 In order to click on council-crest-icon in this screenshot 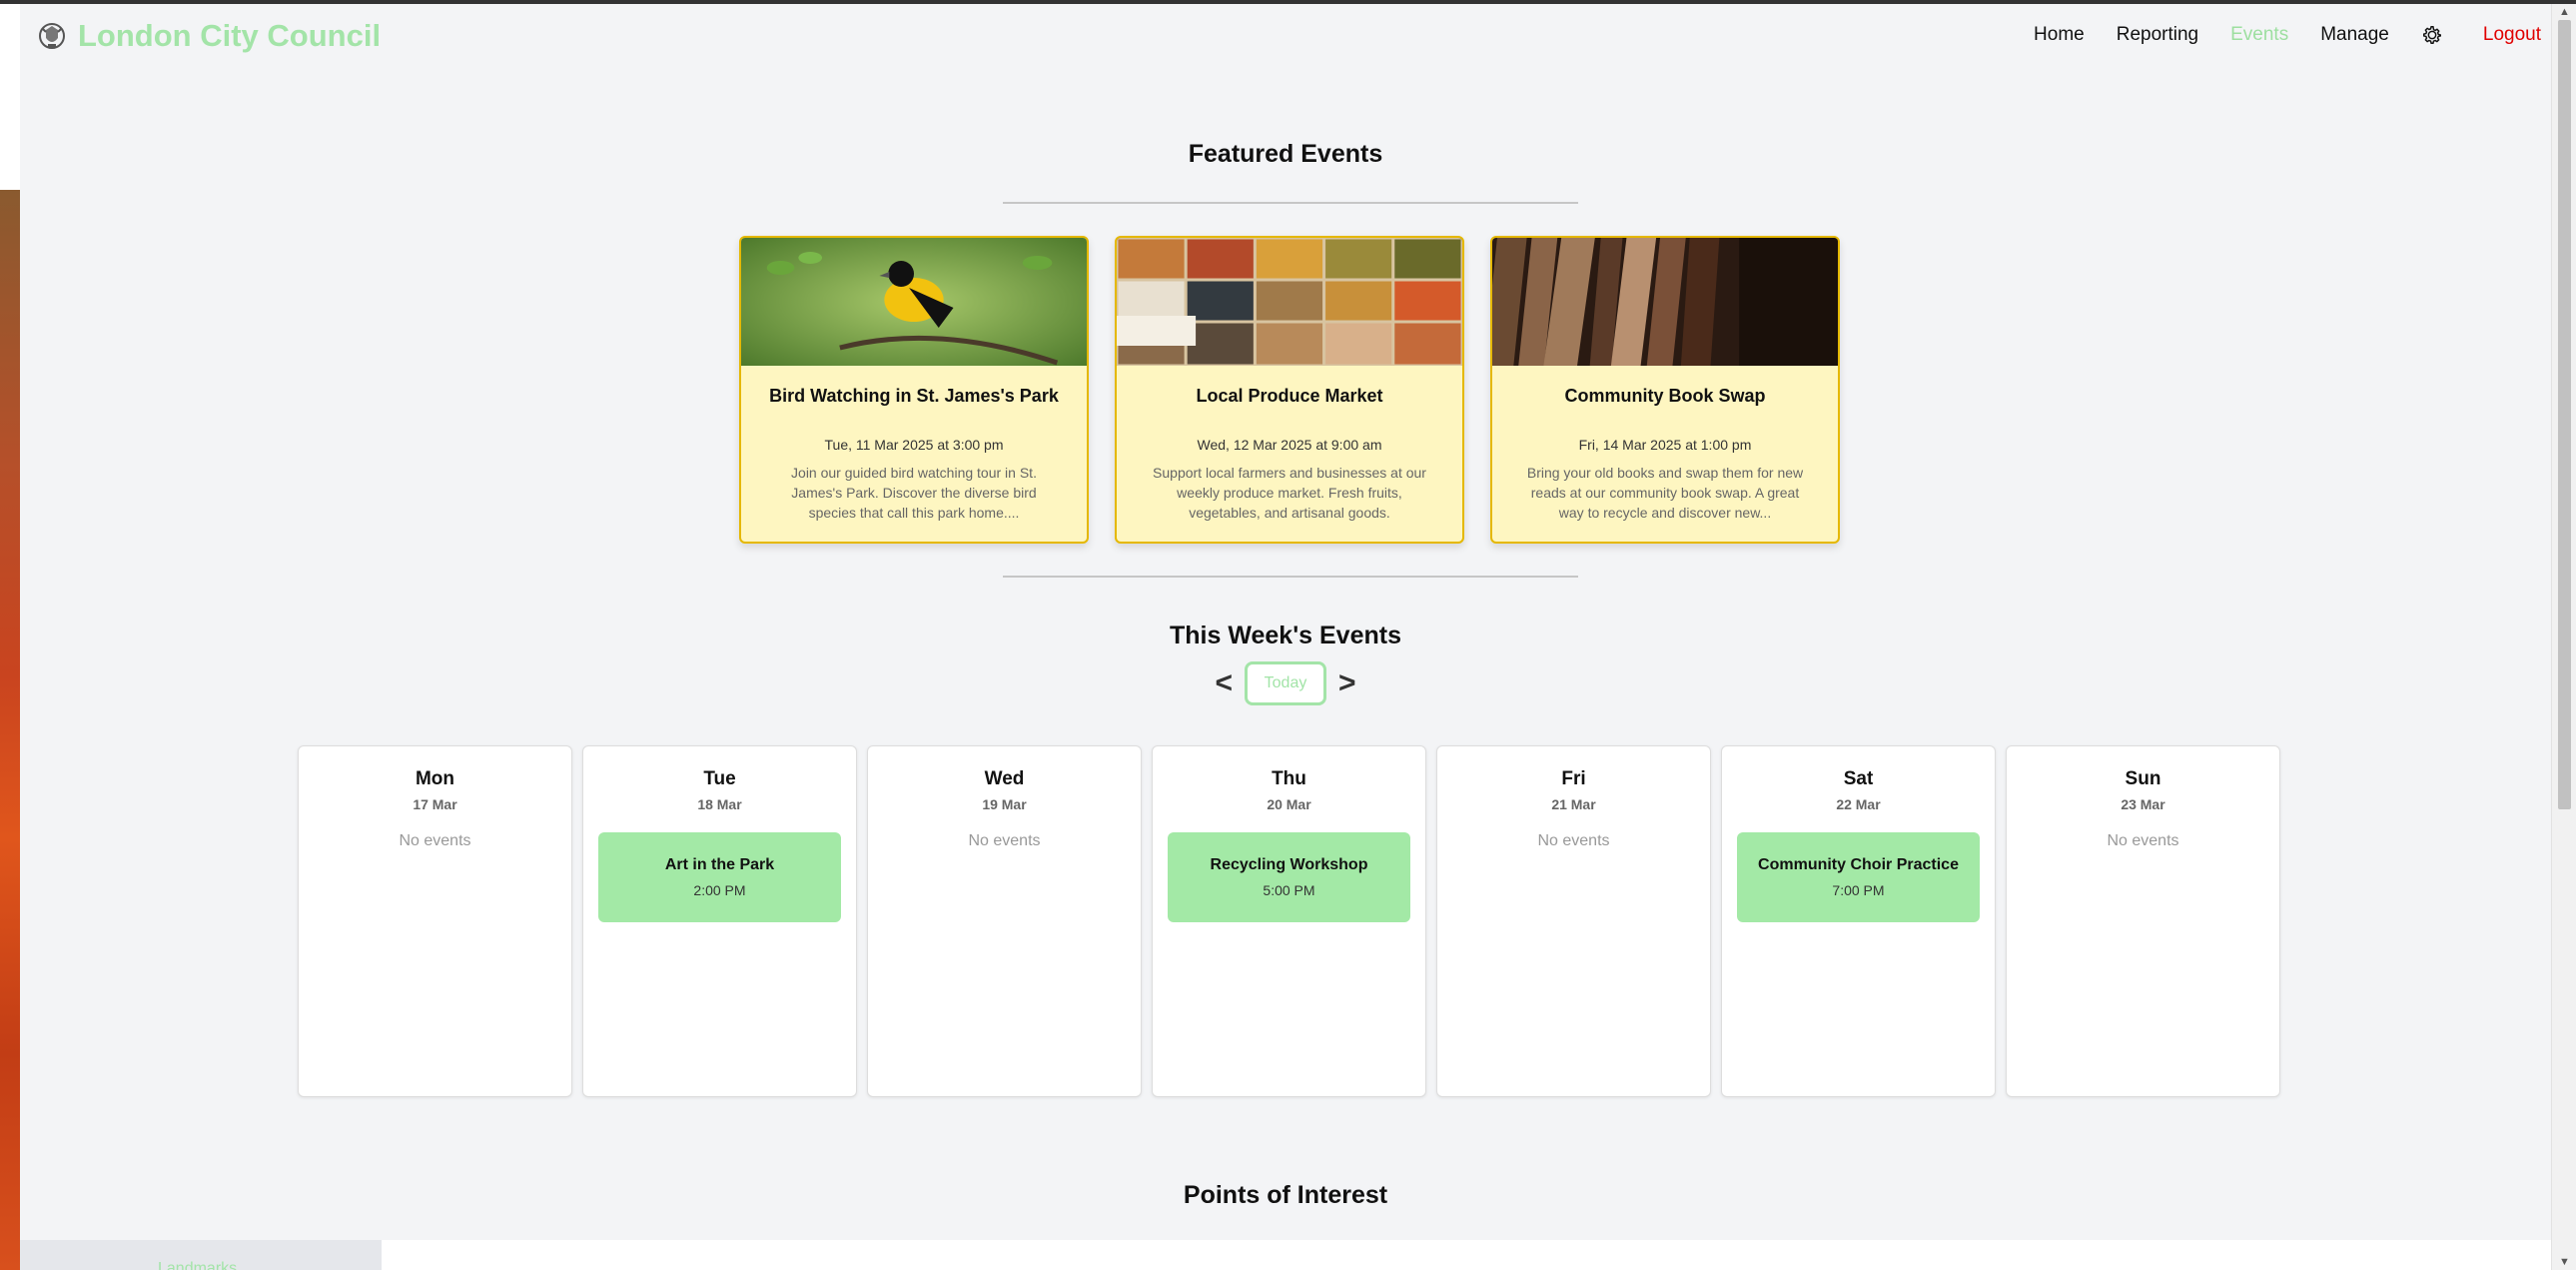, I will do `click(52, 36)`.